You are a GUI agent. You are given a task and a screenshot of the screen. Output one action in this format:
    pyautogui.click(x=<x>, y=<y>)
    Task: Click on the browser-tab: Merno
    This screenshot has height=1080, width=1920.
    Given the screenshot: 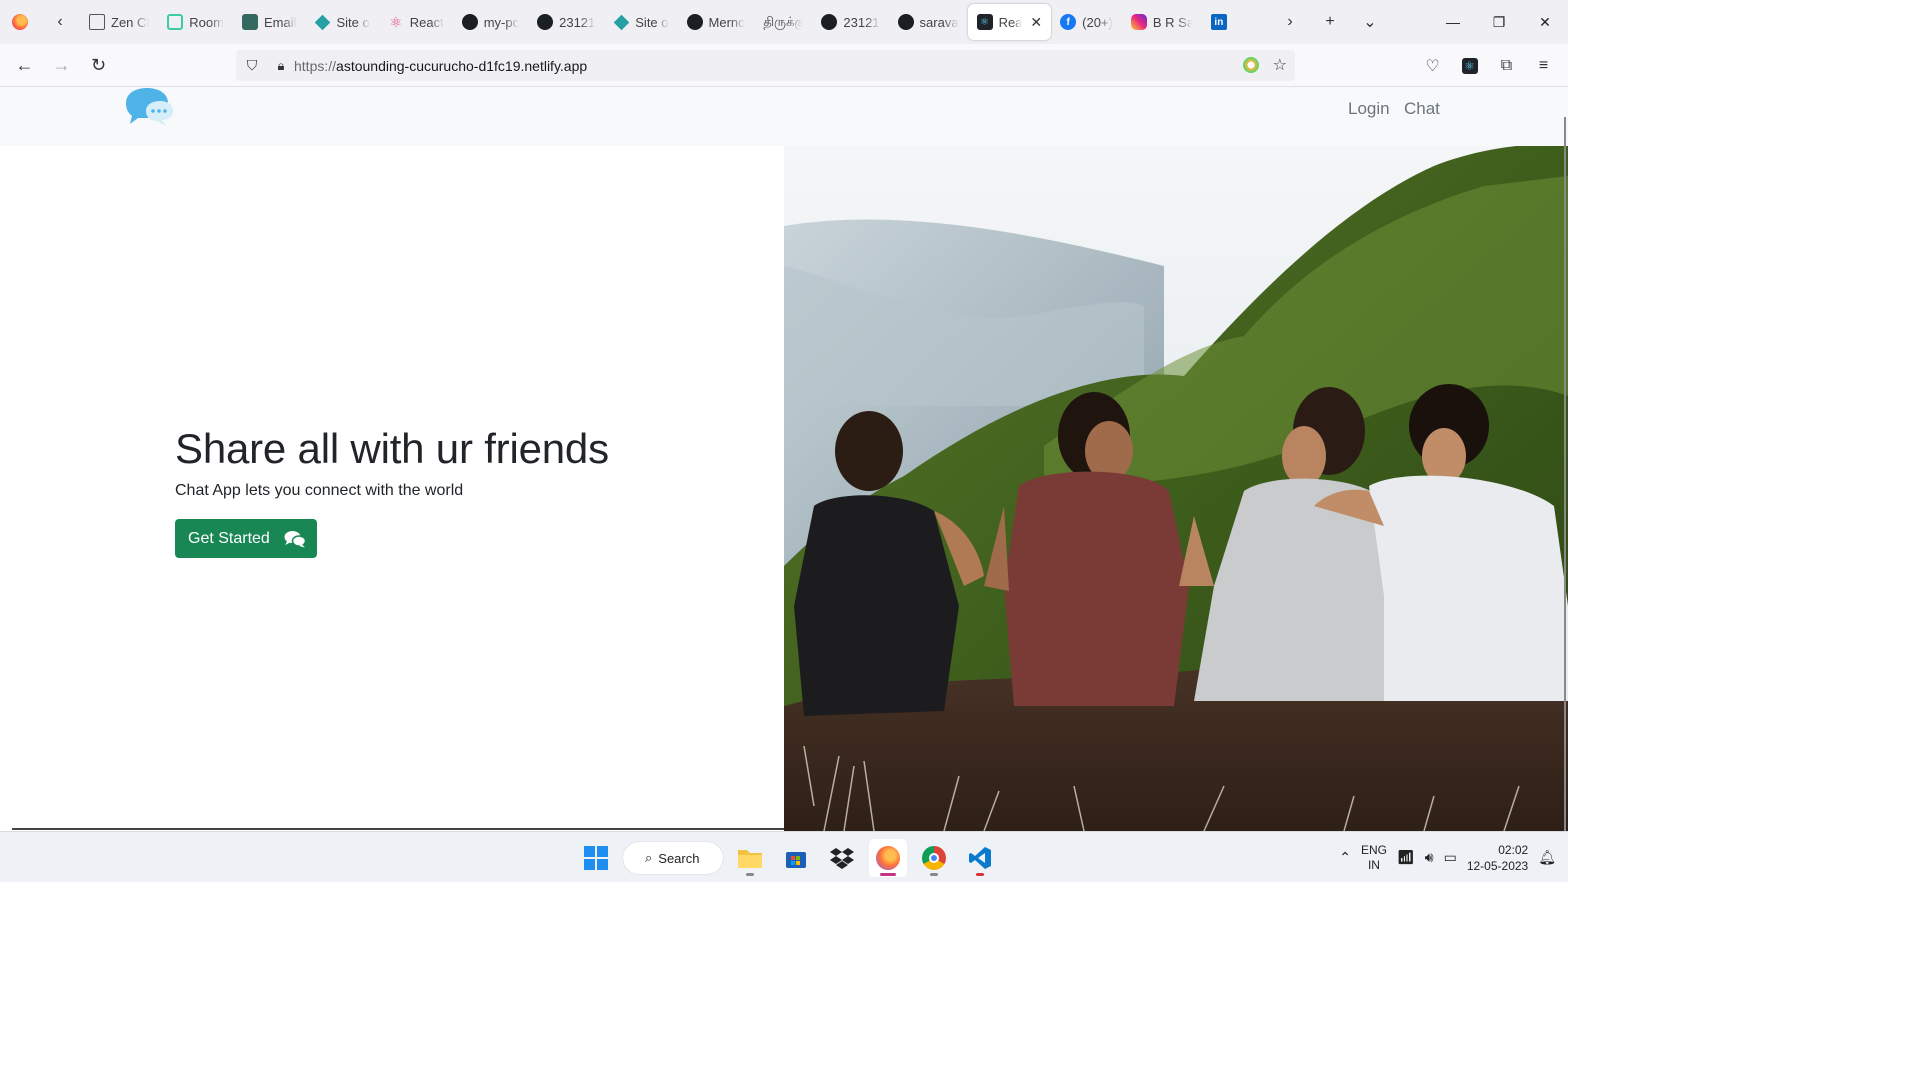 What is the action you would take?
    pyautogui.click(x=716, y=22)
    